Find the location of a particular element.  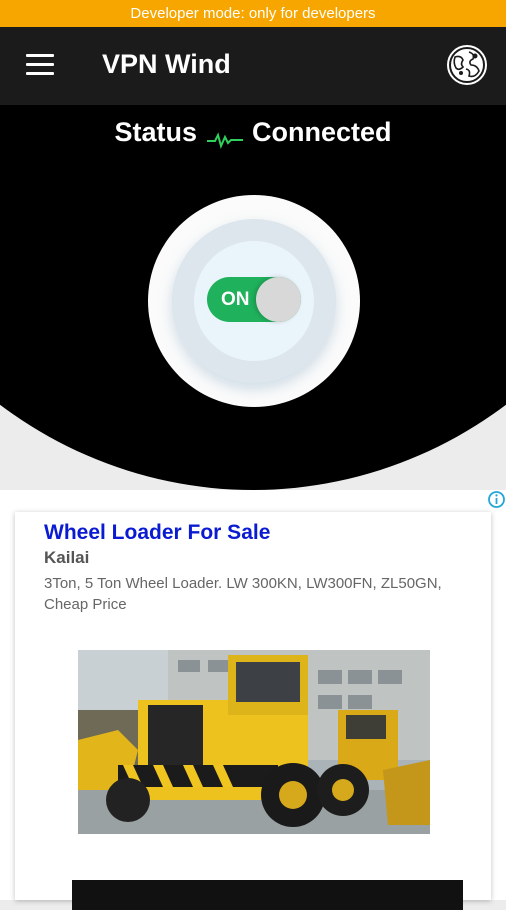

ad-cta-button is located at coordinates (267, 895).